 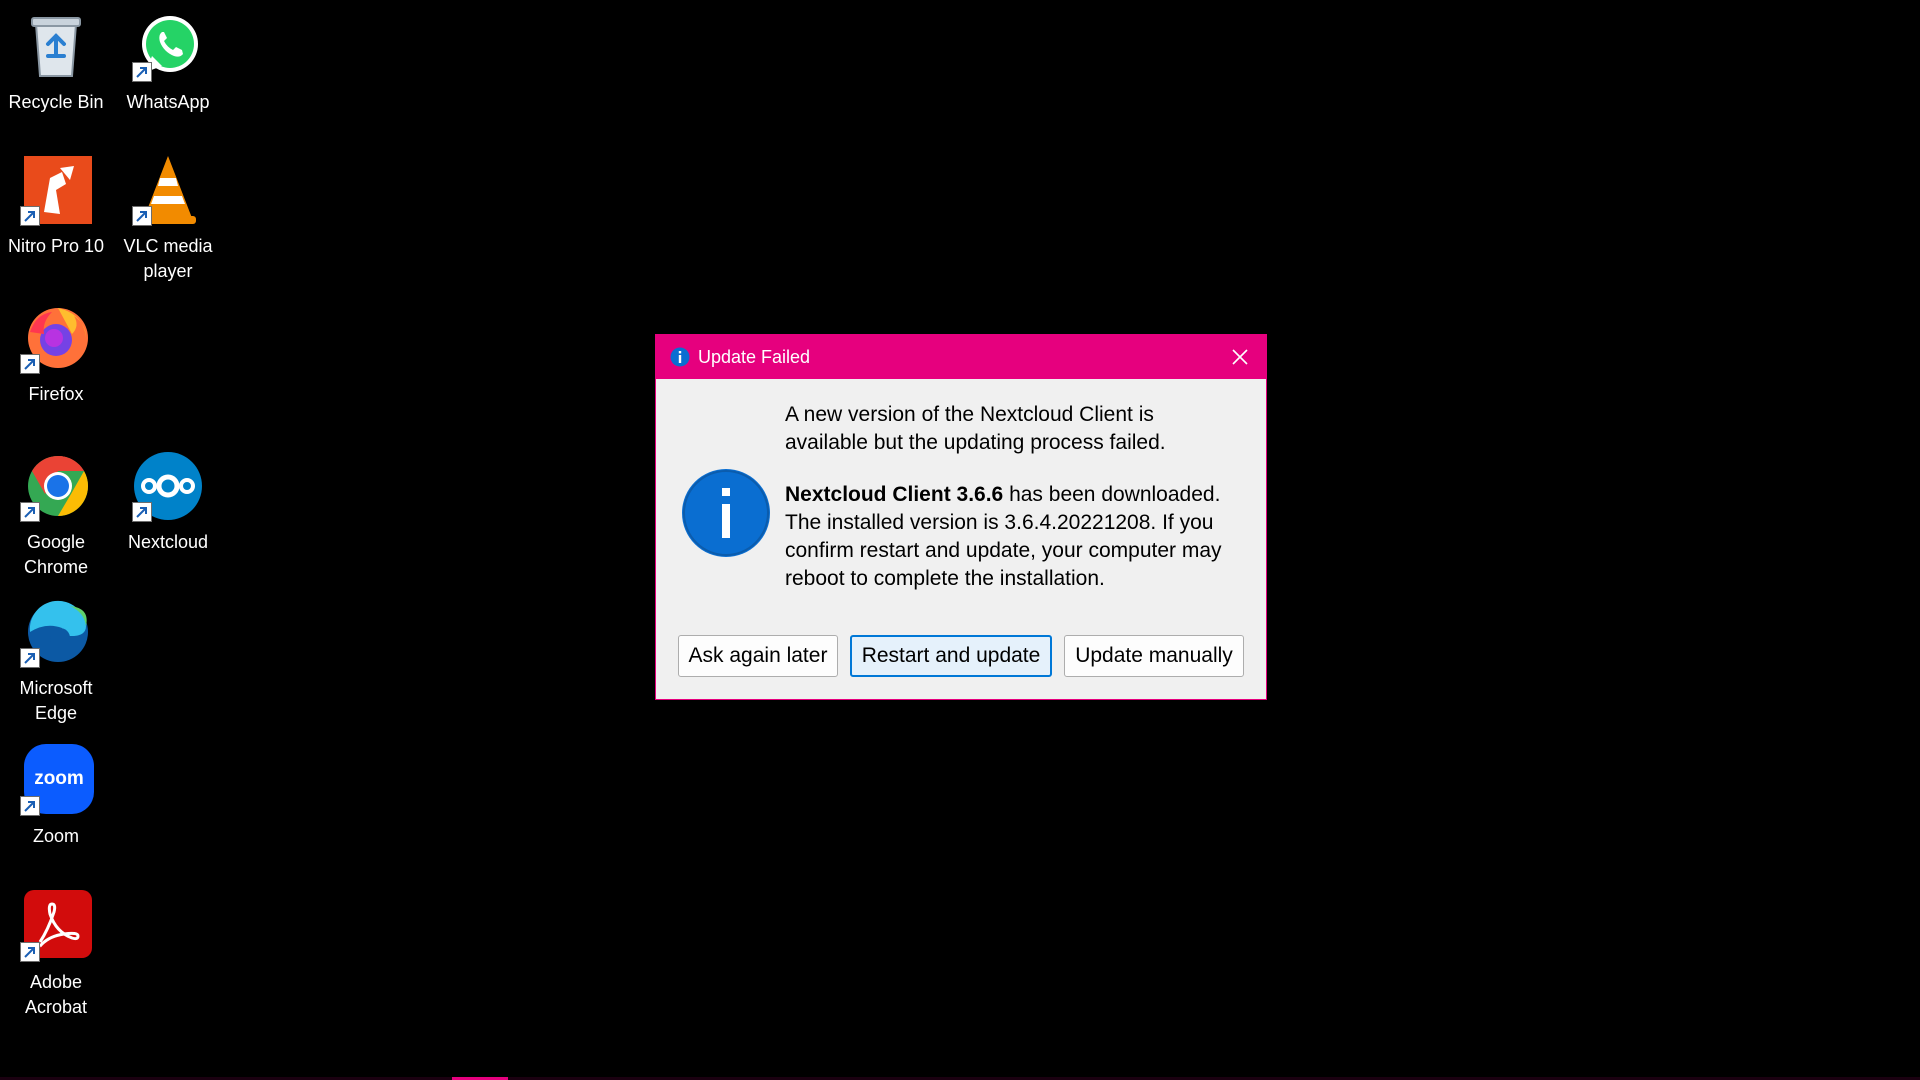 What do you see at coordinates (56, 246) in the screenshot?
I see `desktop-icon-label: Nitro Pro 10` at bounding box center [56, 246].